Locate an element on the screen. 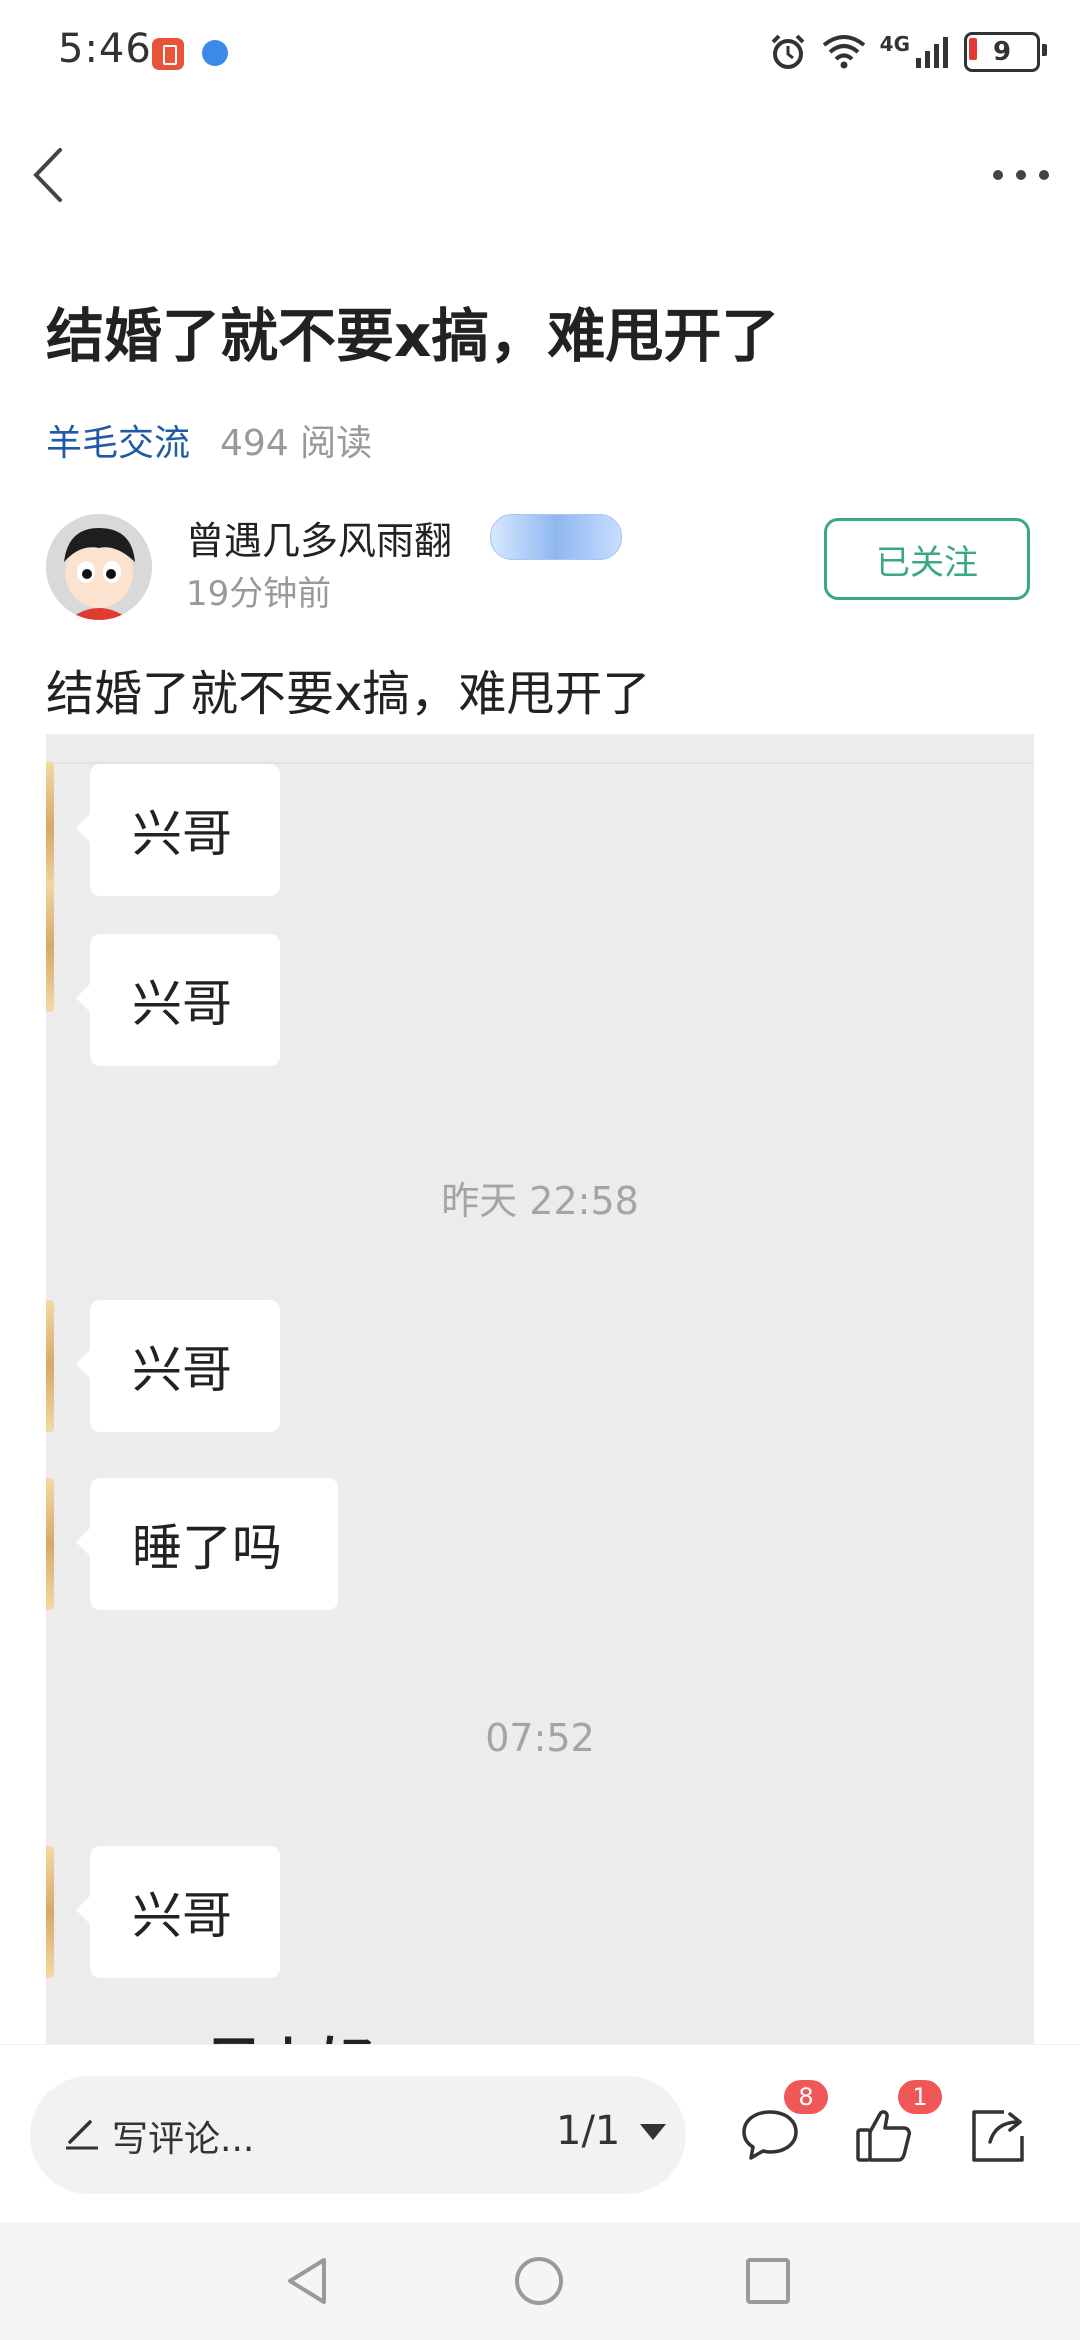 The height and width of the screenshot is (2340, 1080). page-indicator: 1/1 is located at coordinates (588, 2131).